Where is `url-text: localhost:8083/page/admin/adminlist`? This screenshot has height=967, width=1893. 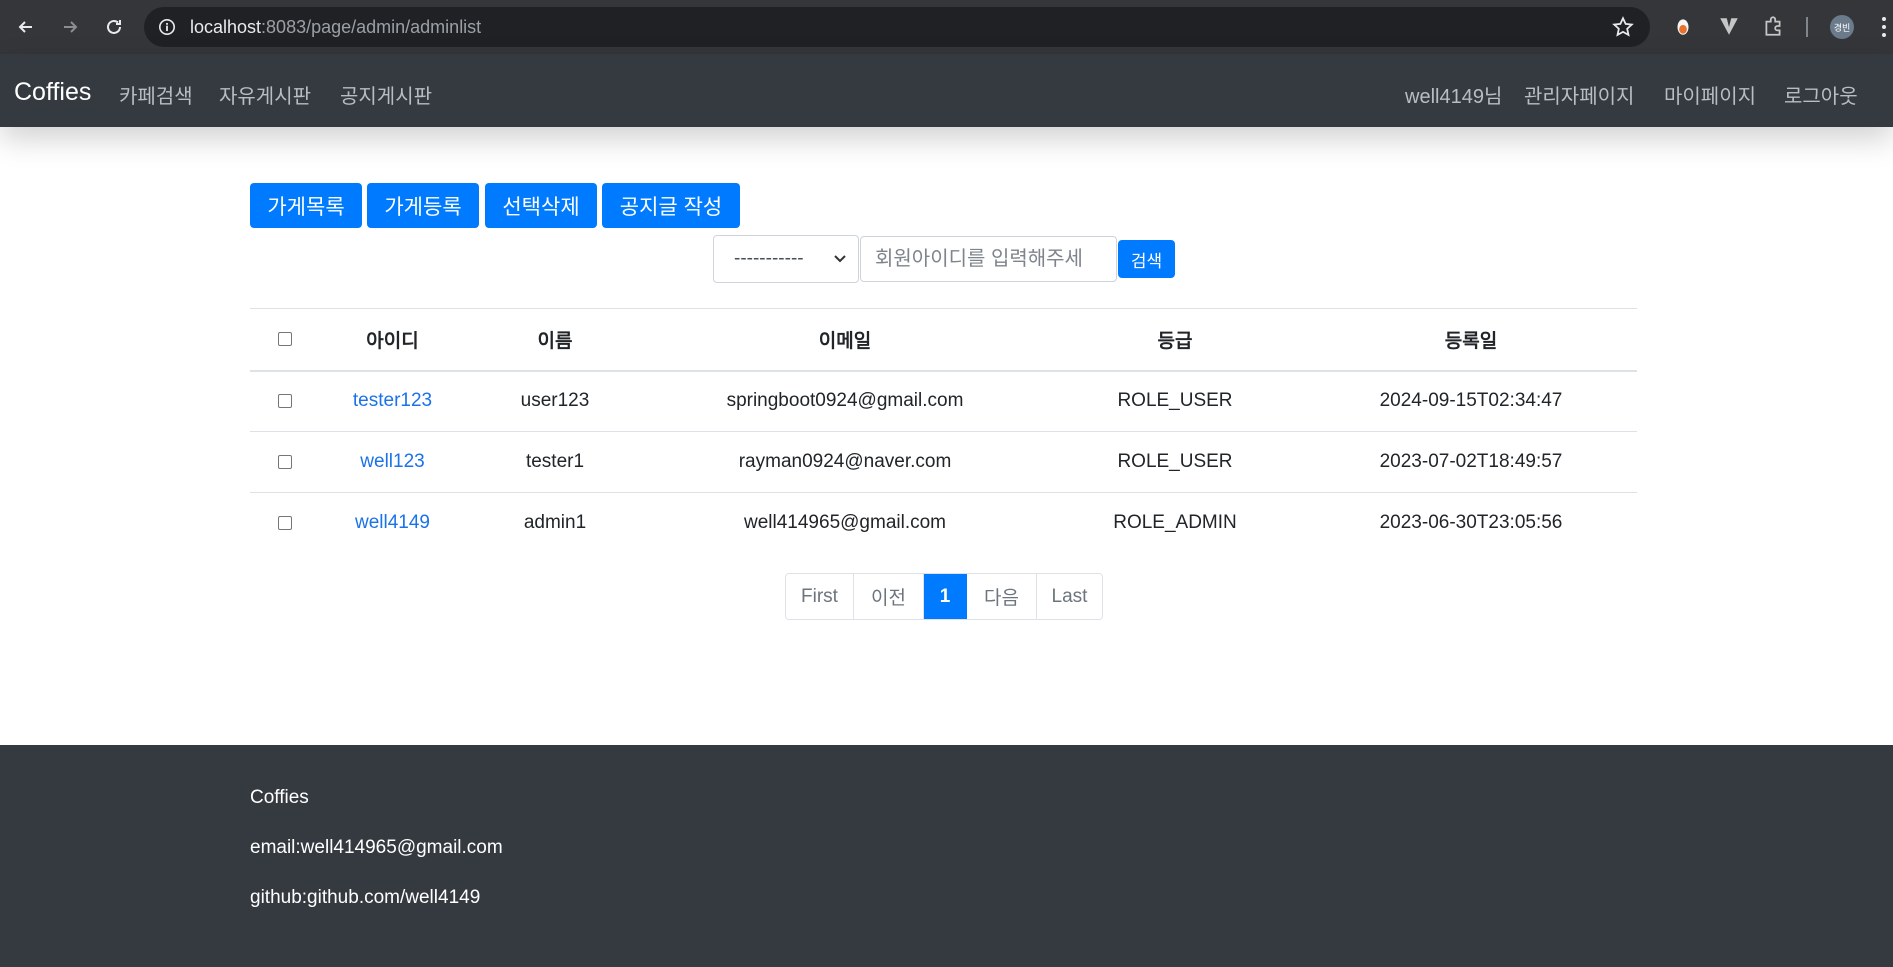
url-text: localhost:8083/page/admin/adminlist is located at coordinates (335, 27).